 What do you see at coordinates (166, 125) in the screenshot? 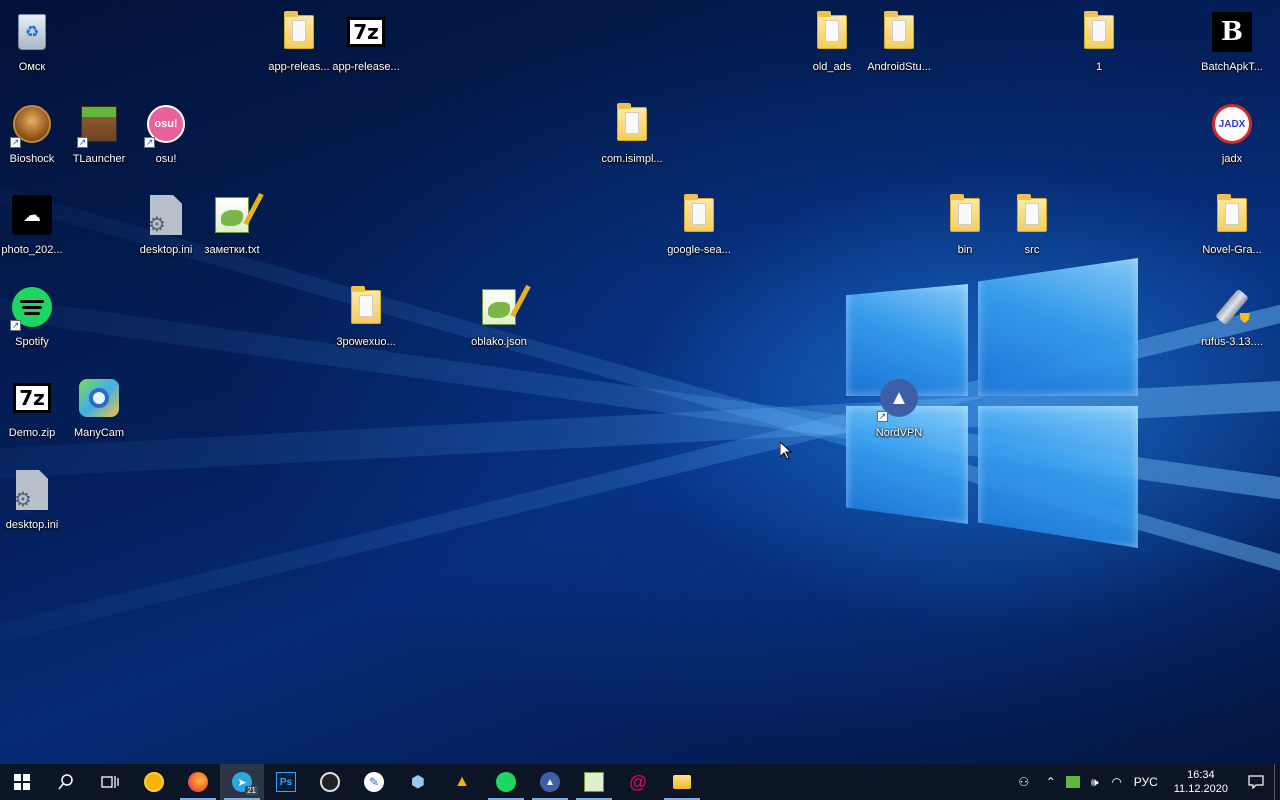
I see `osu-icon: osu! ↗` at bounding box center [166, 125].